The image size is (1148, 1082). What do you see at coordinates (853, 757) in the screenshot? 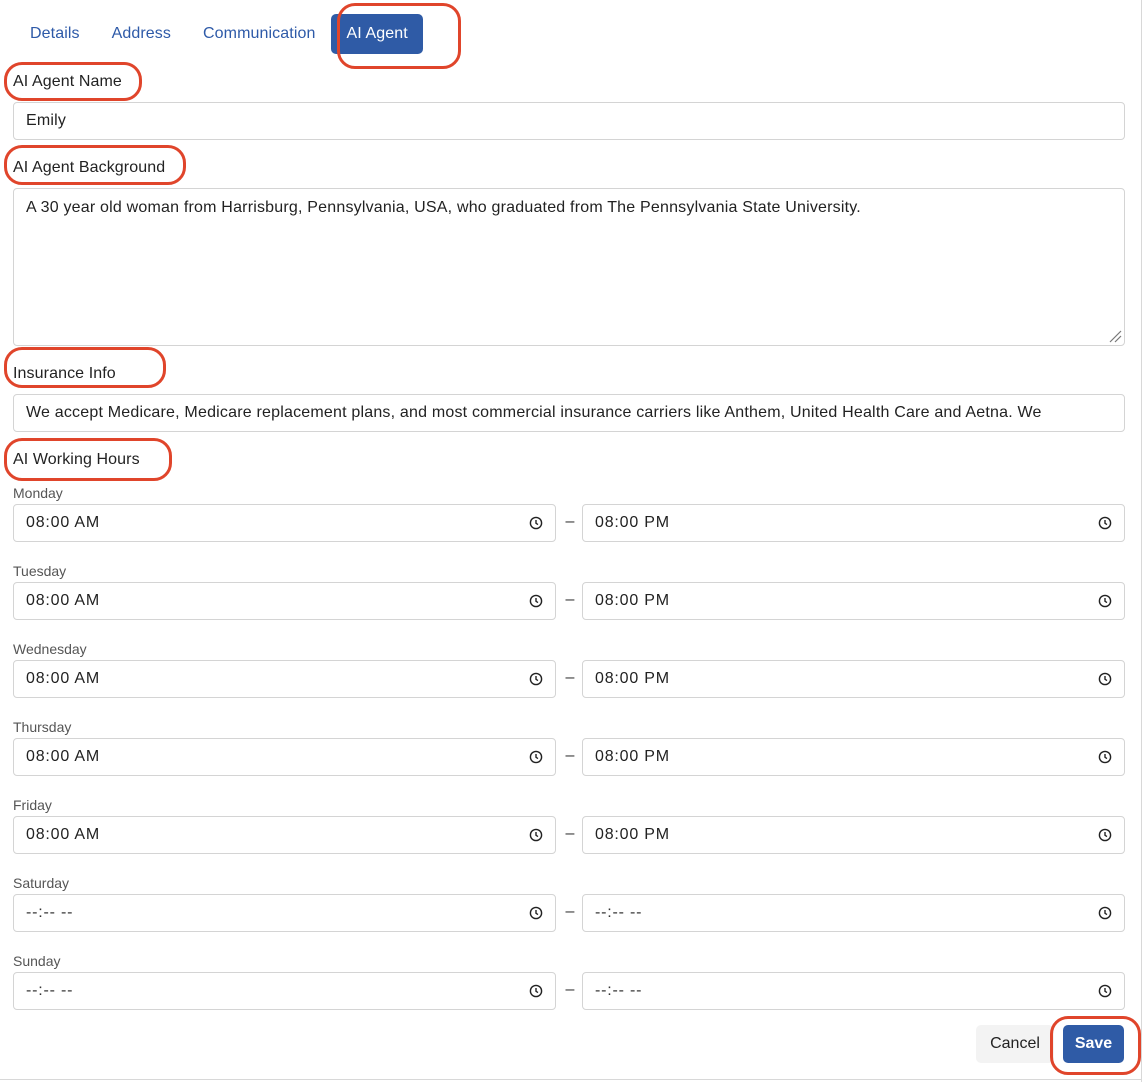
I see `thursday-end-time: 08:00 PM` at bounding box center [853, 757].